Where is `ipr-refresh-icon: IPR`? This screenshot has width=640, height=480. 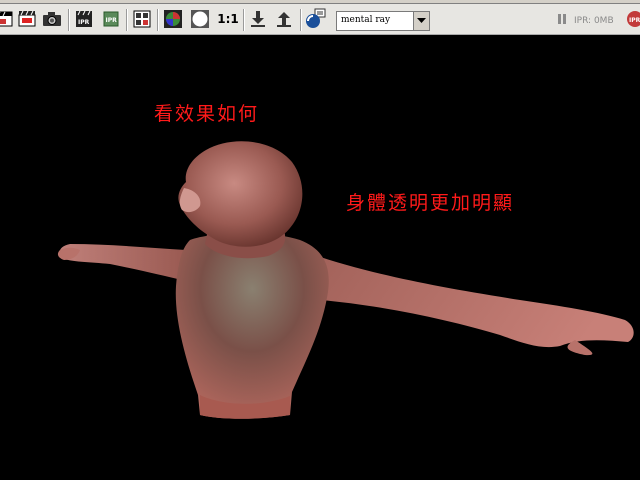
ipr-refresh-icon: IPR is located at coordinates (111, 19).